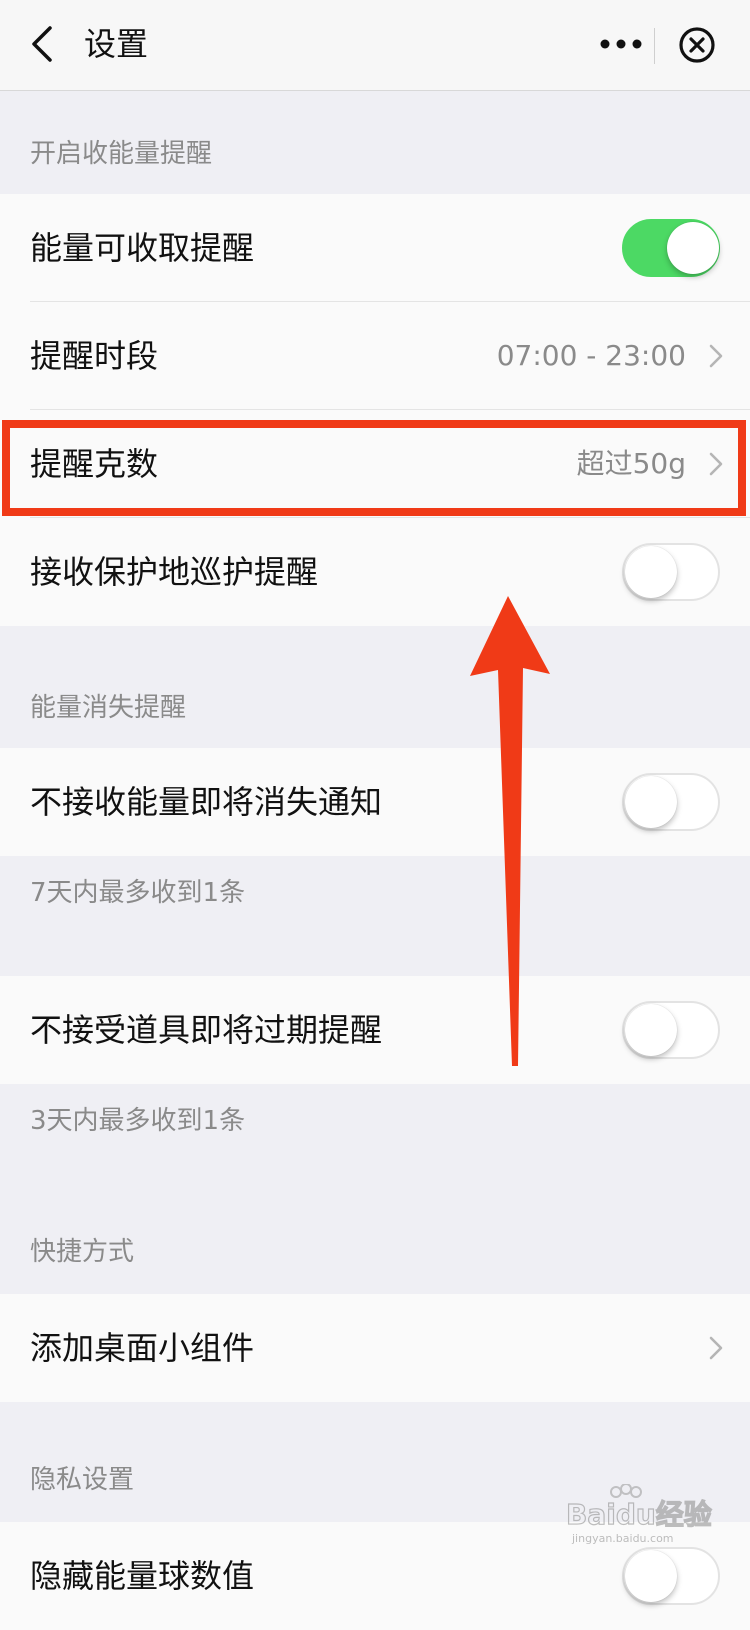 The width and height of the screenshot is (750, 1630). Describe the element at coordinates (697, 45) in the screenshot. I see `close-icon` at that location.